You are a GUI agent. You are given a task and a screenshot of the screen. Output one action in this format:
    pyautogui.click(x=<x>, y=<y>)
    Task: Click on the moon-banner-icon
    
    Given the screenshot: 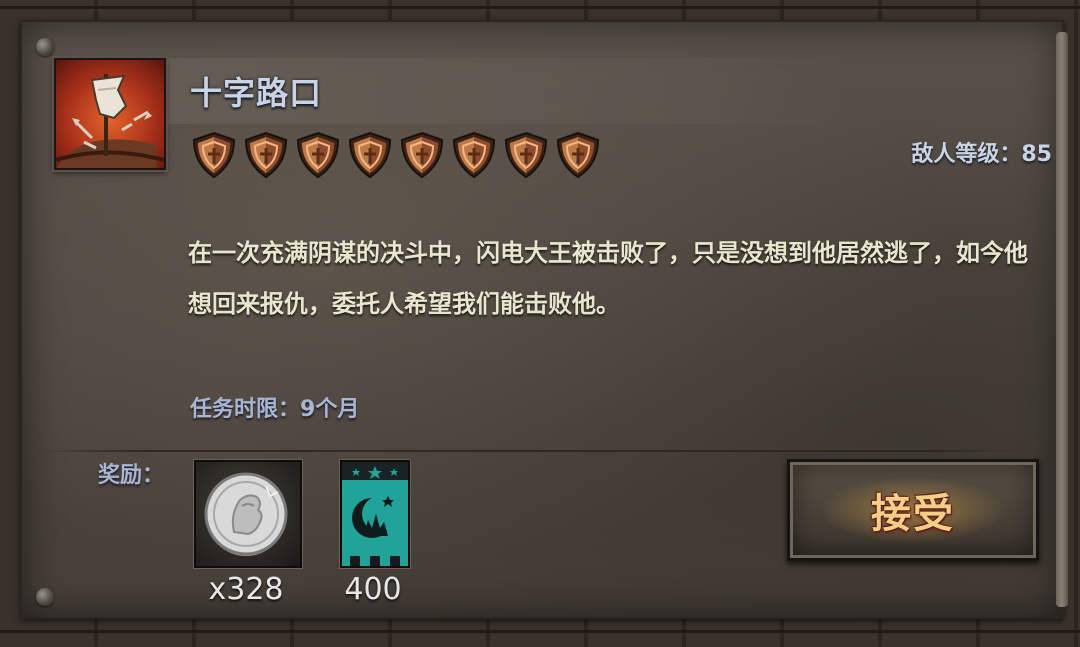 What is the action you would take?
    pyautogui.click(x=375, y=514)
    